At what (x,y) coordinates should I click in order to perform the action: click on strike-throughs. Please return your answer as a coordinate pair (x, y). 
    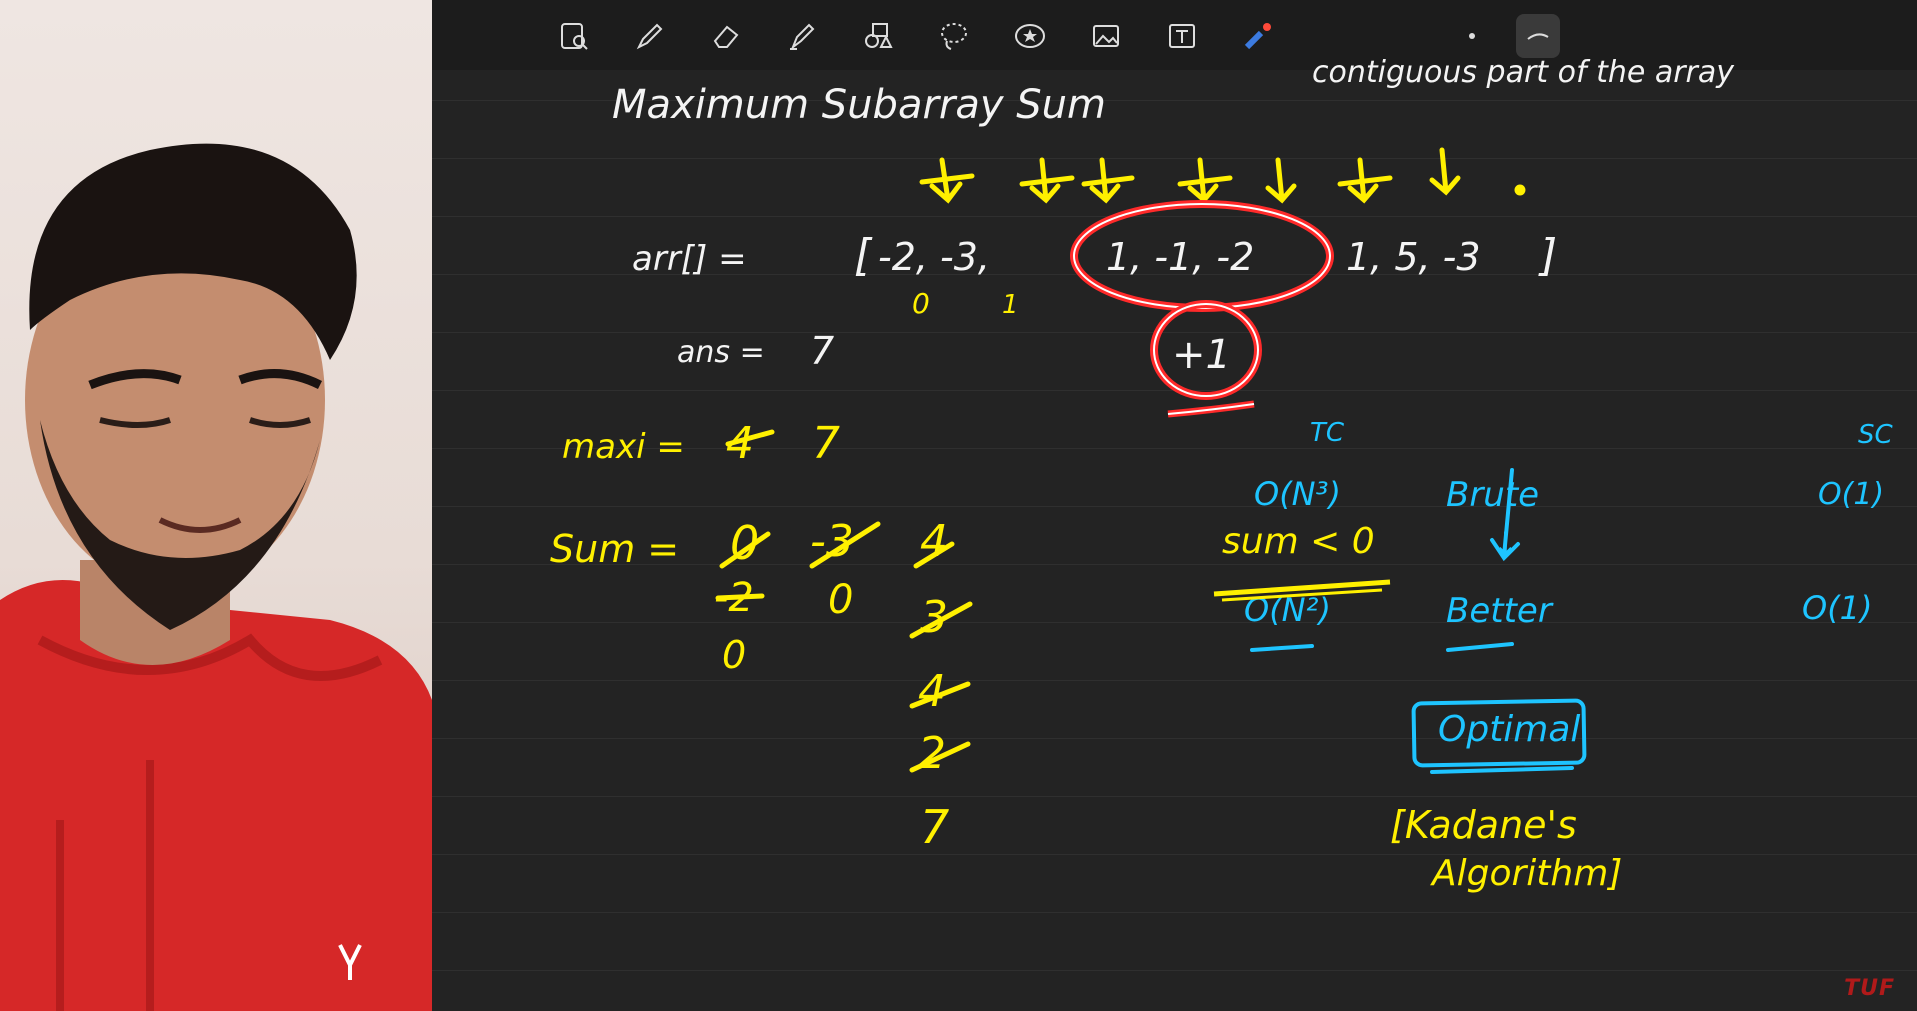
    Looking at the image, I should click on (844, 601).